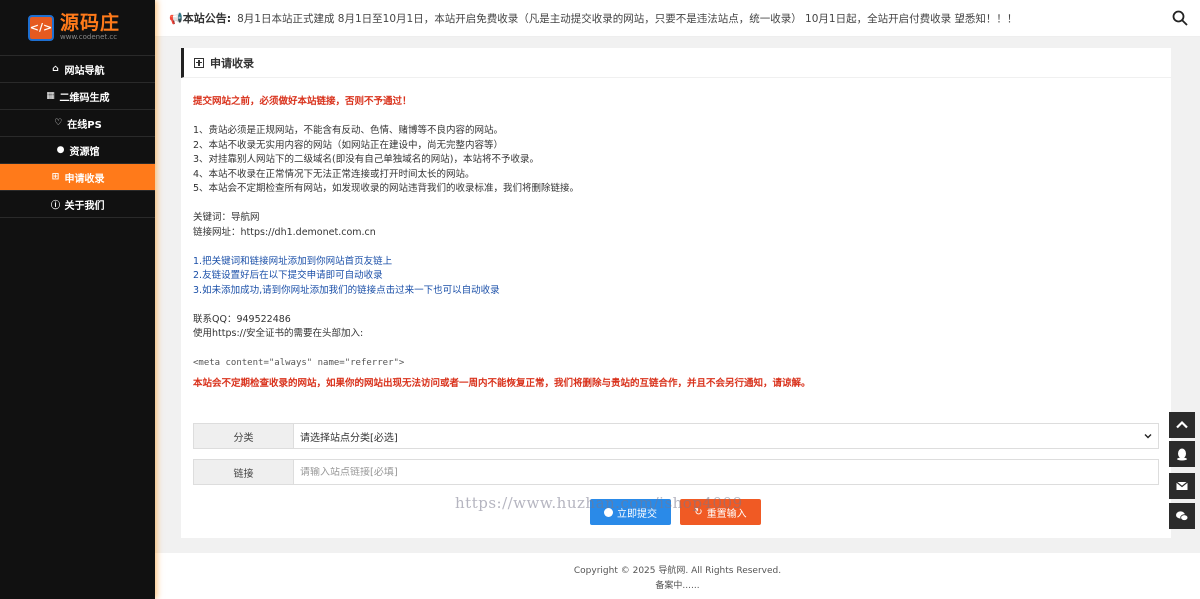  I want to click on email-button, so click(1182, 486).